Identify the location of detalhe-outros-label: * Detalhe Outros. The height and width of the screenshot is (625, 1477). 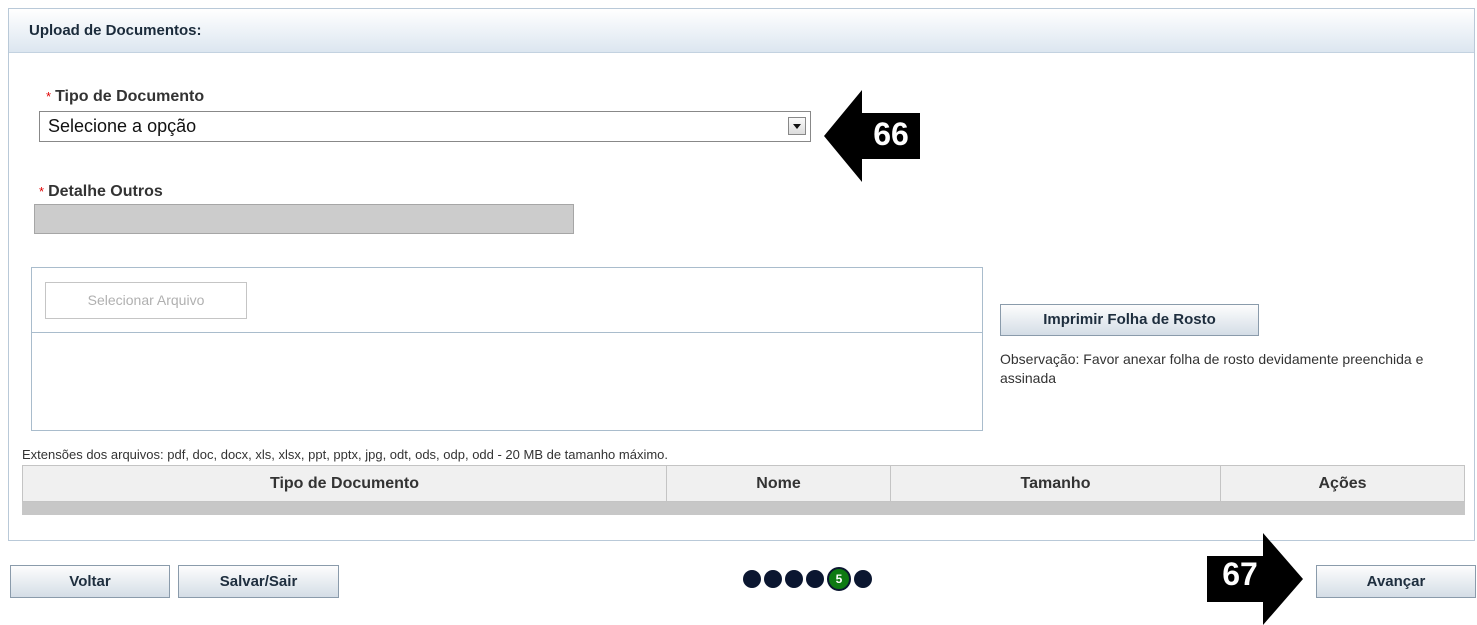
(101, 191).